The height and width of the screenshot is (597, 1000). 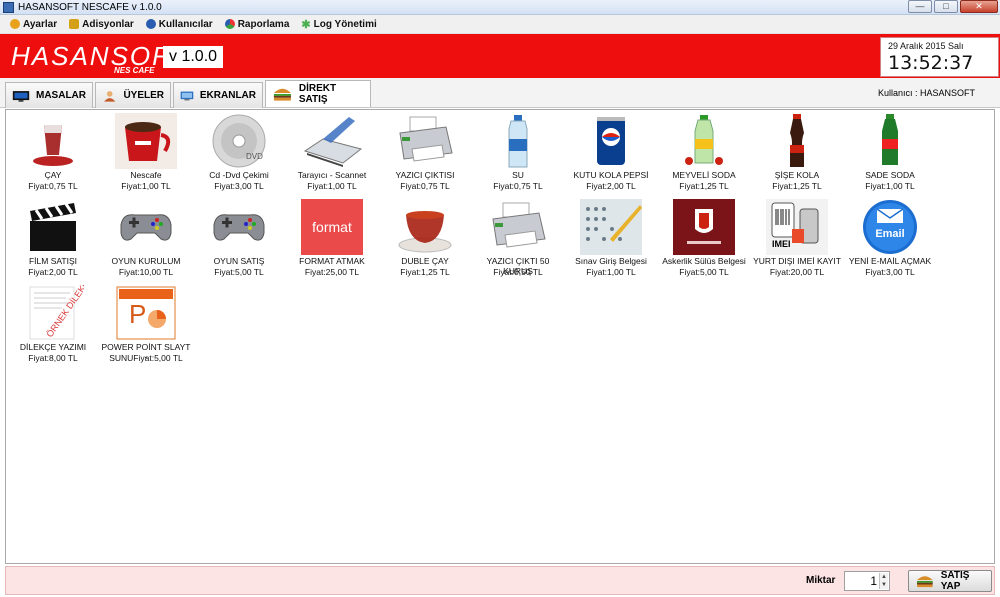 What do you see at coordinates (797, 240) in the screenshot?
I see `product-item: IMEI YURT DIŞI IMEİ KAYIT Fiyat:20,00 TL` at bounding box center [797, 240].